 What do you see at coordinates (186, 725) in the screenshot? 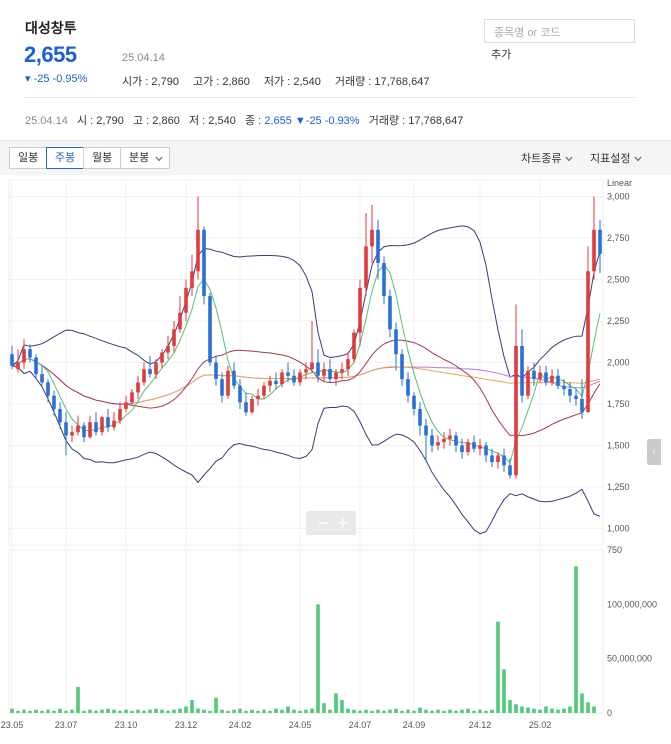
I see `x-tick-label: 23.12` at bounding box center [186, 725].